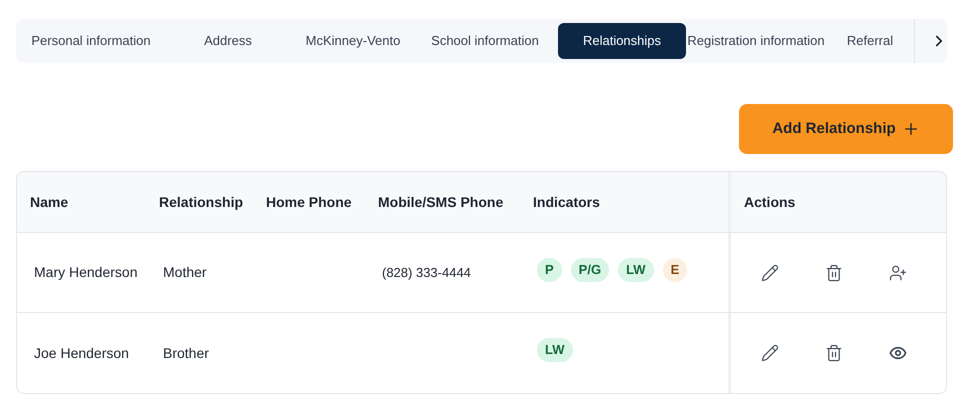  What do you see at coordinates (81, 353) in the screenshot?
I see `table-cell-text: Joe Henderson` at bounding box center [81, 353].